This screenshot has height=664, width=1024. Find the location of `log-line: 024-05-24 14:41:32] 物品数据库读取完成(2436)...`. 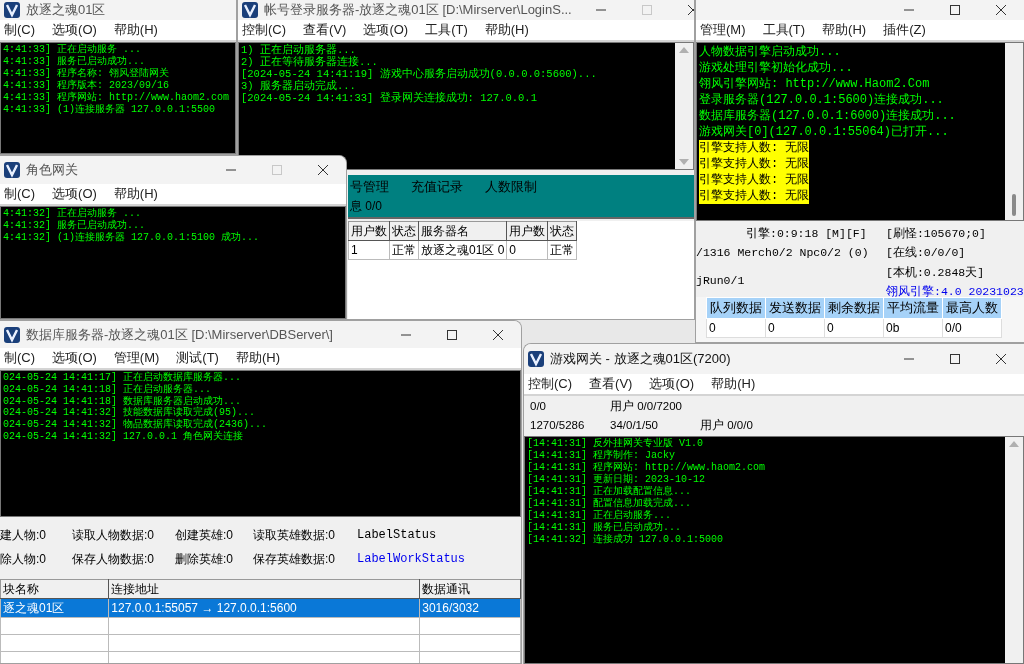

log-line: 024-05-24 14:41:32] 物品数据库读取完成(2436)... is located at coordinates (135, 425).